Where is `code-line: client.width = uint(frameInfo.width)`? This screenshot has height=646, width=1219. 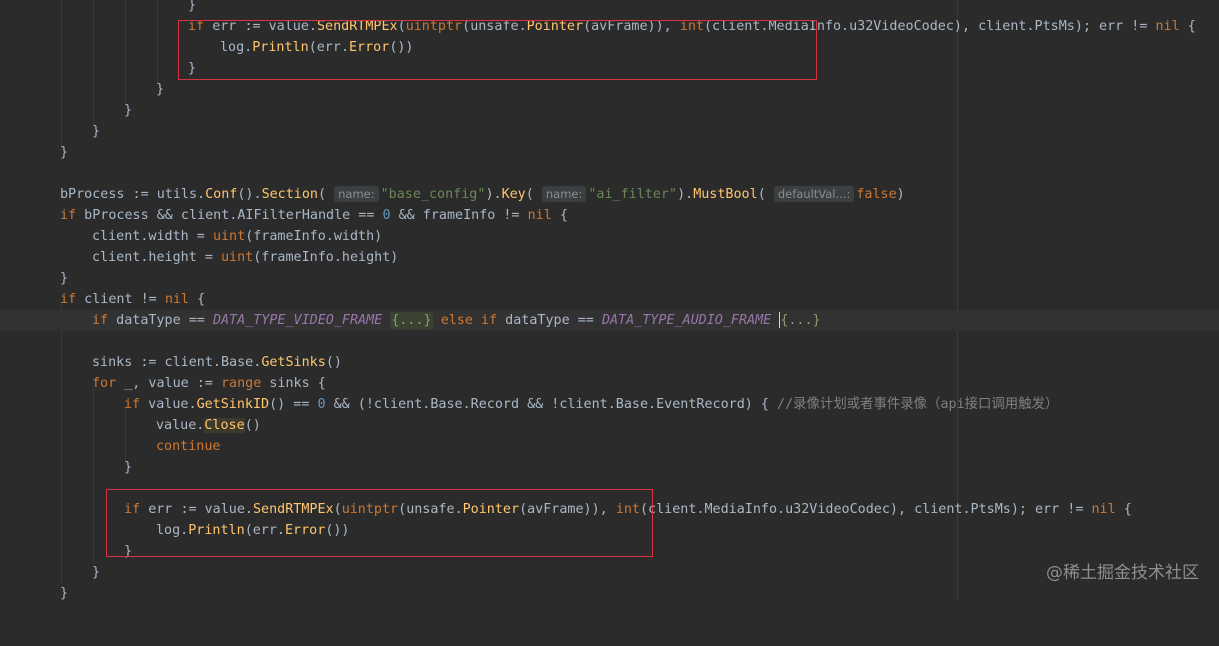 code-line: client.width = uint(frameInfo.width) is located at coordinates (237, 236).